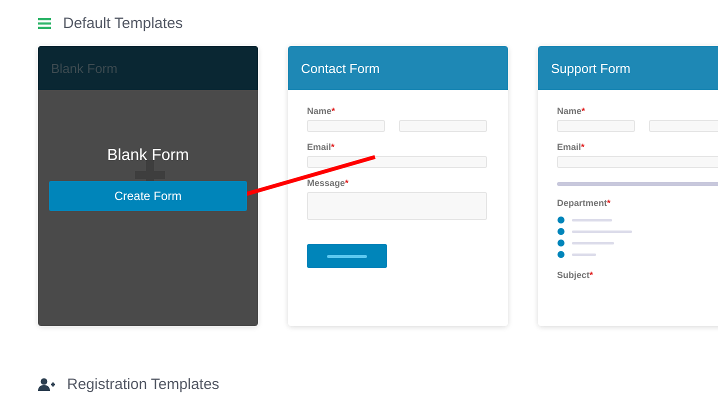  What do you see at coordinates (44, 23) in the screenshot?
I see `menu-icon` at bounding box center [44, 23].